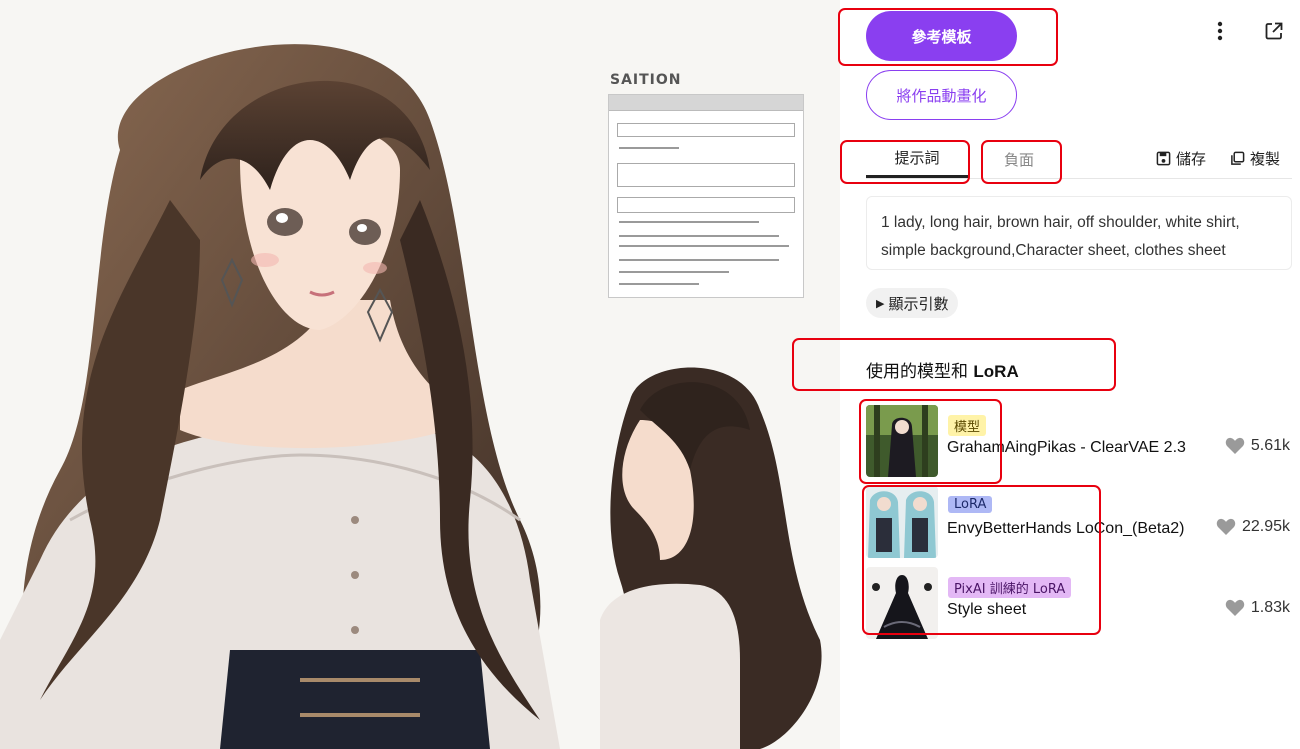 The height and width of the screenshot is (749, 1300). Describe the element at coordinates (880, 303) in the screenshot. I see `play-triangle-icon: ▶` at that location.